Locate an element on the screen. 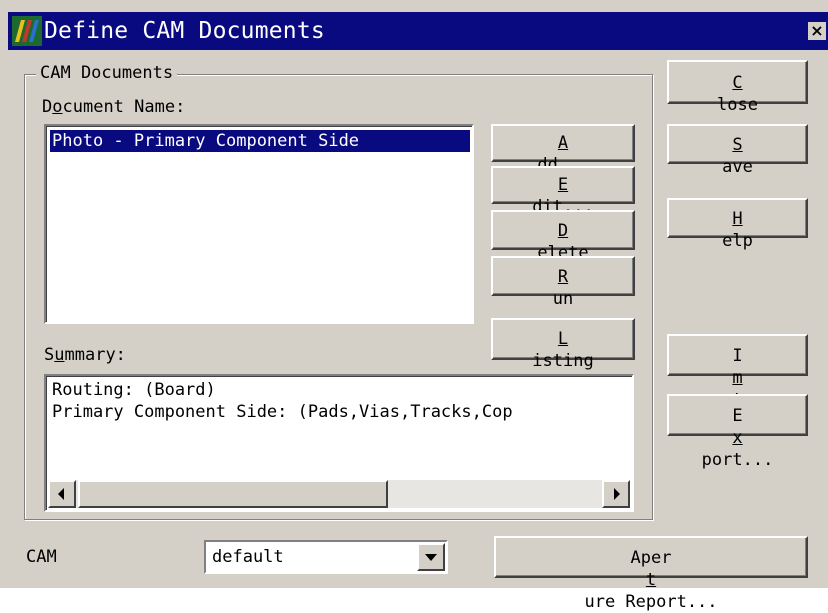  group-title: CAM Documents is located at coordinates (107, 73).